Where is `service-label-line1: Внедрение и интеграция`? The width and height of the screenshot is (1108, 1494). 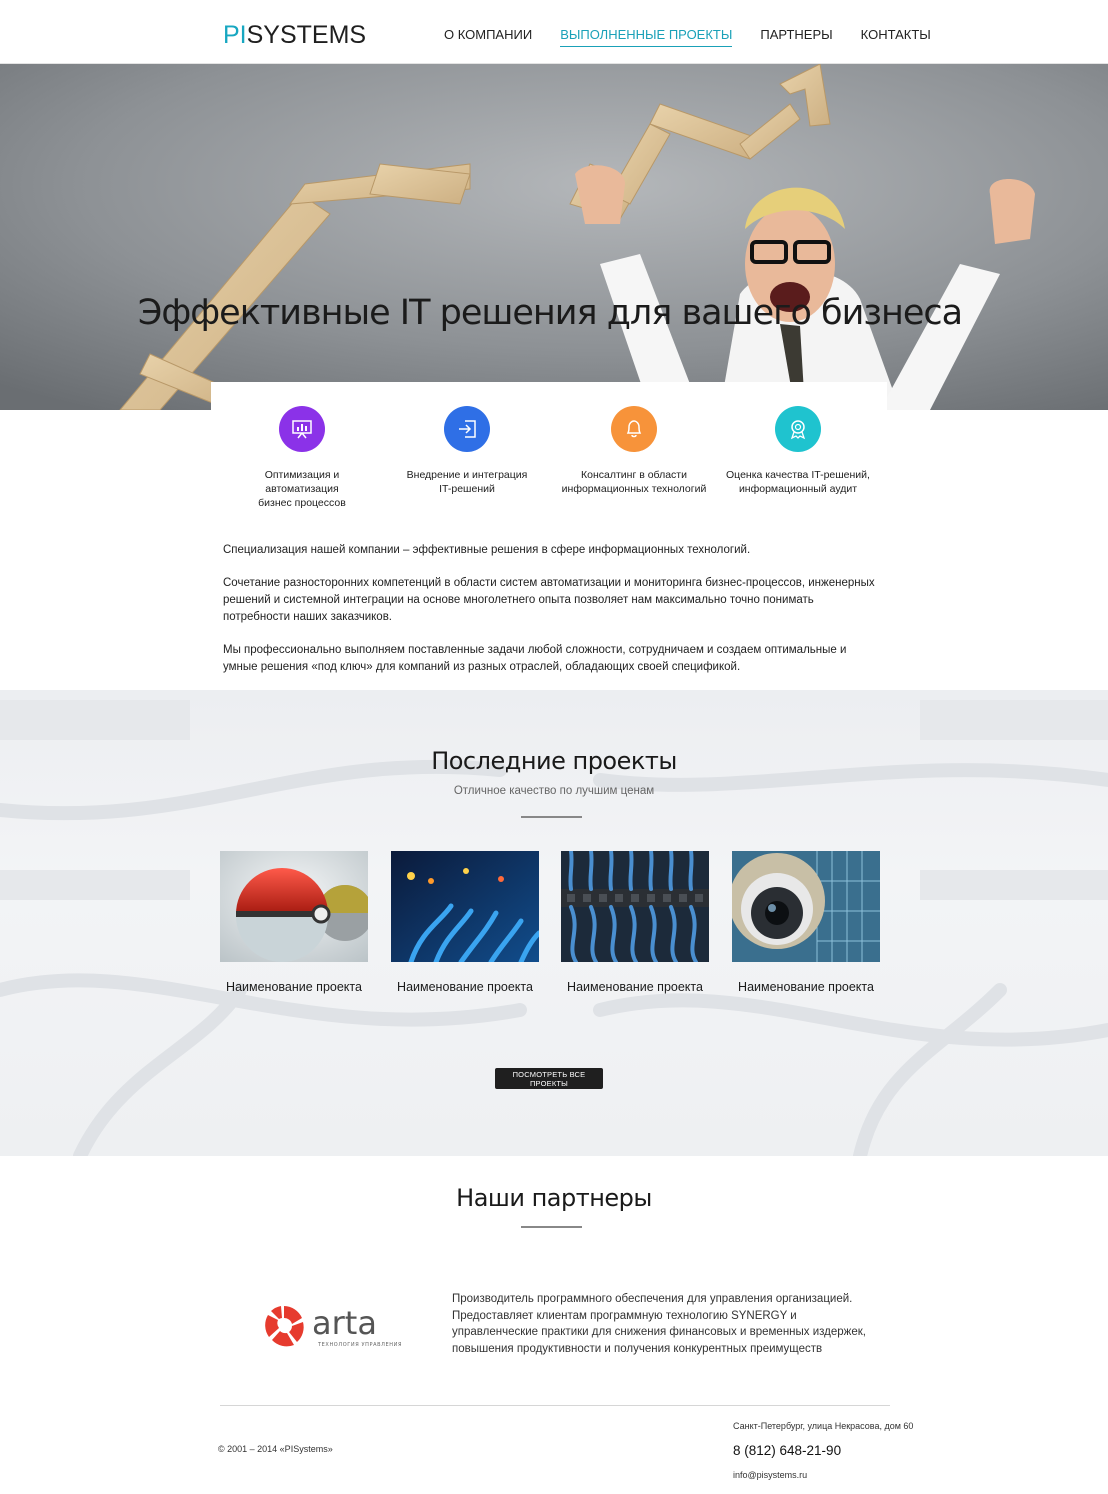 service-label-line1: Внедрение и интеграция is located at coordinates (467, 475).